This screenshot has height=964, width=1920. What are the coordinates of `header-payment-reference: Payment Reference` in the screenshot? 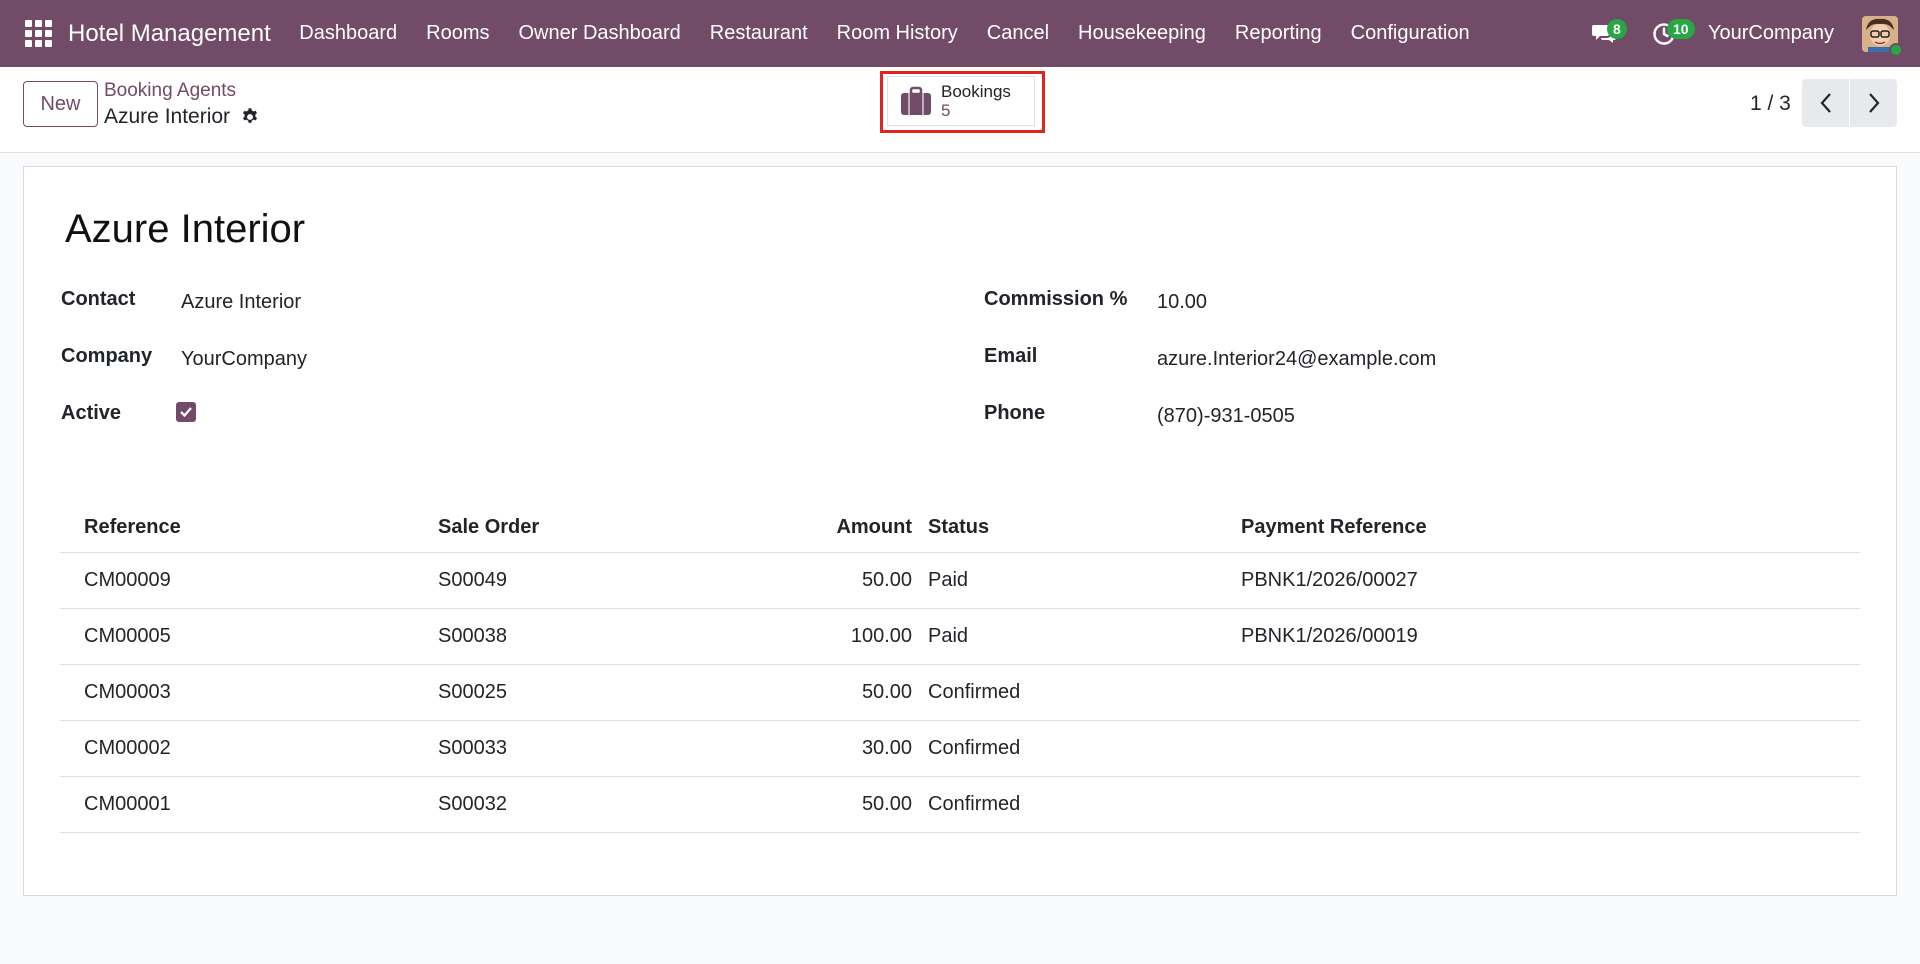 It's located at (1334, 527).